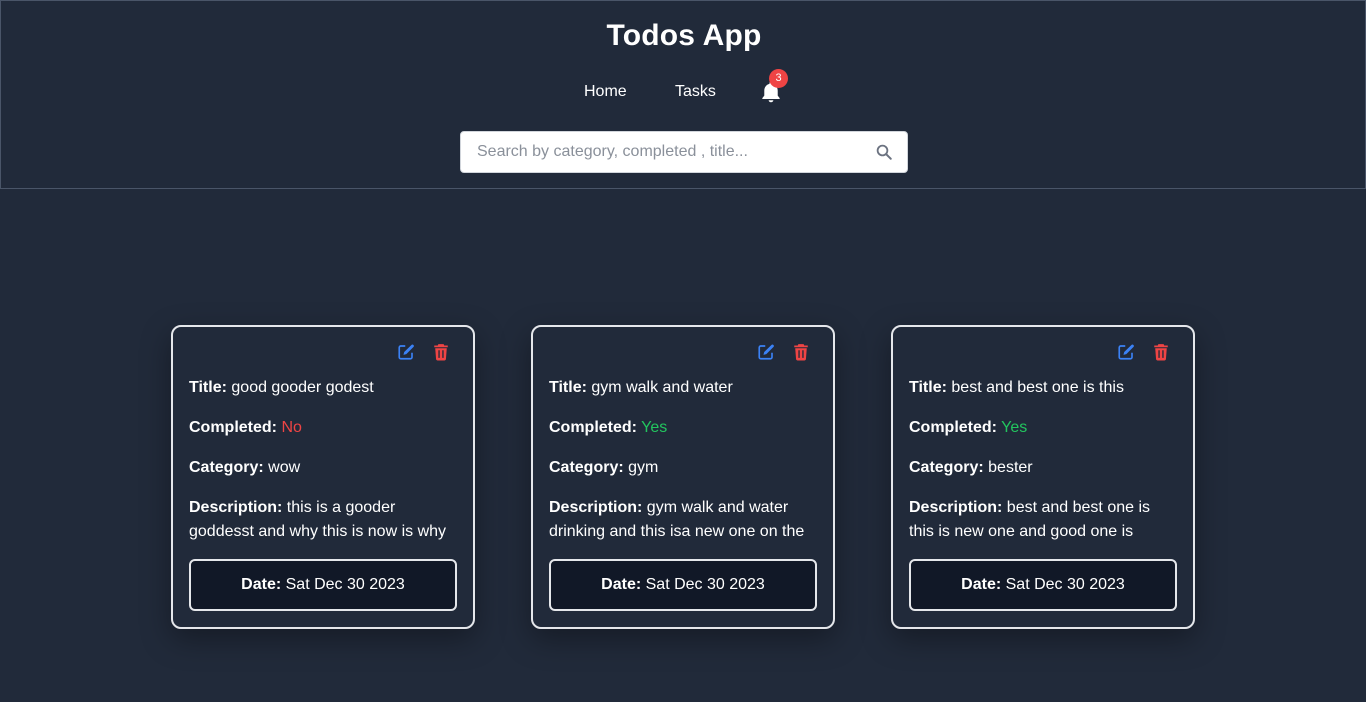 Image resolution: width=1366 pixels, height=702 pixels. Describe the element at coordinates (605, 92) in the screenshot. I see `nav-home-link: Home` at that location.